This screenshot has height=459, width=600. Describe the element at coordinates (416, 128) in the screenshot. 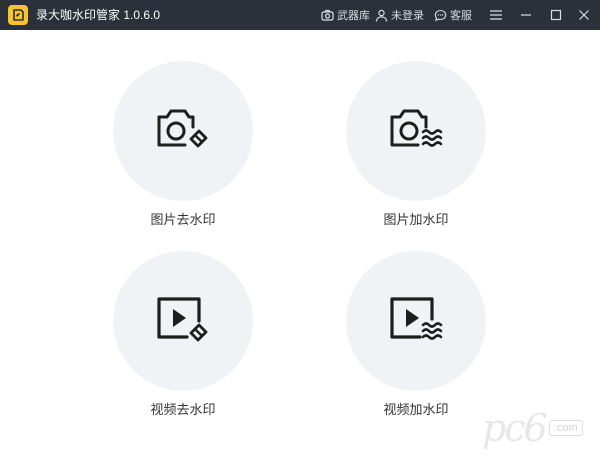

I see `camera-waves-icon` at that location.